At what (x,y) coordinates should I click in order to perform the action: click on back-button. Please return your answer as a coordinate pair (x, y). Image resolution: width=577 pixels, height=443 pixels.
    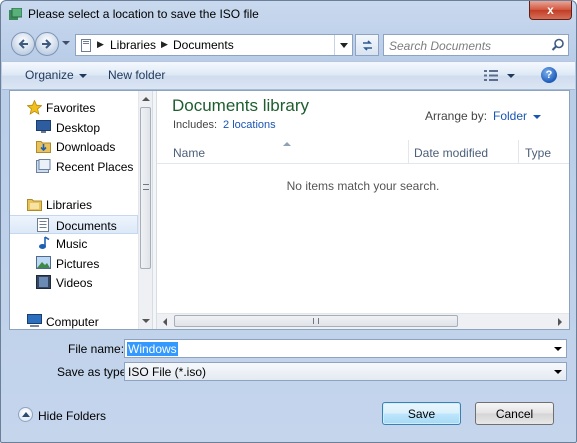
    Looking at the image, I should click on (23, 44).